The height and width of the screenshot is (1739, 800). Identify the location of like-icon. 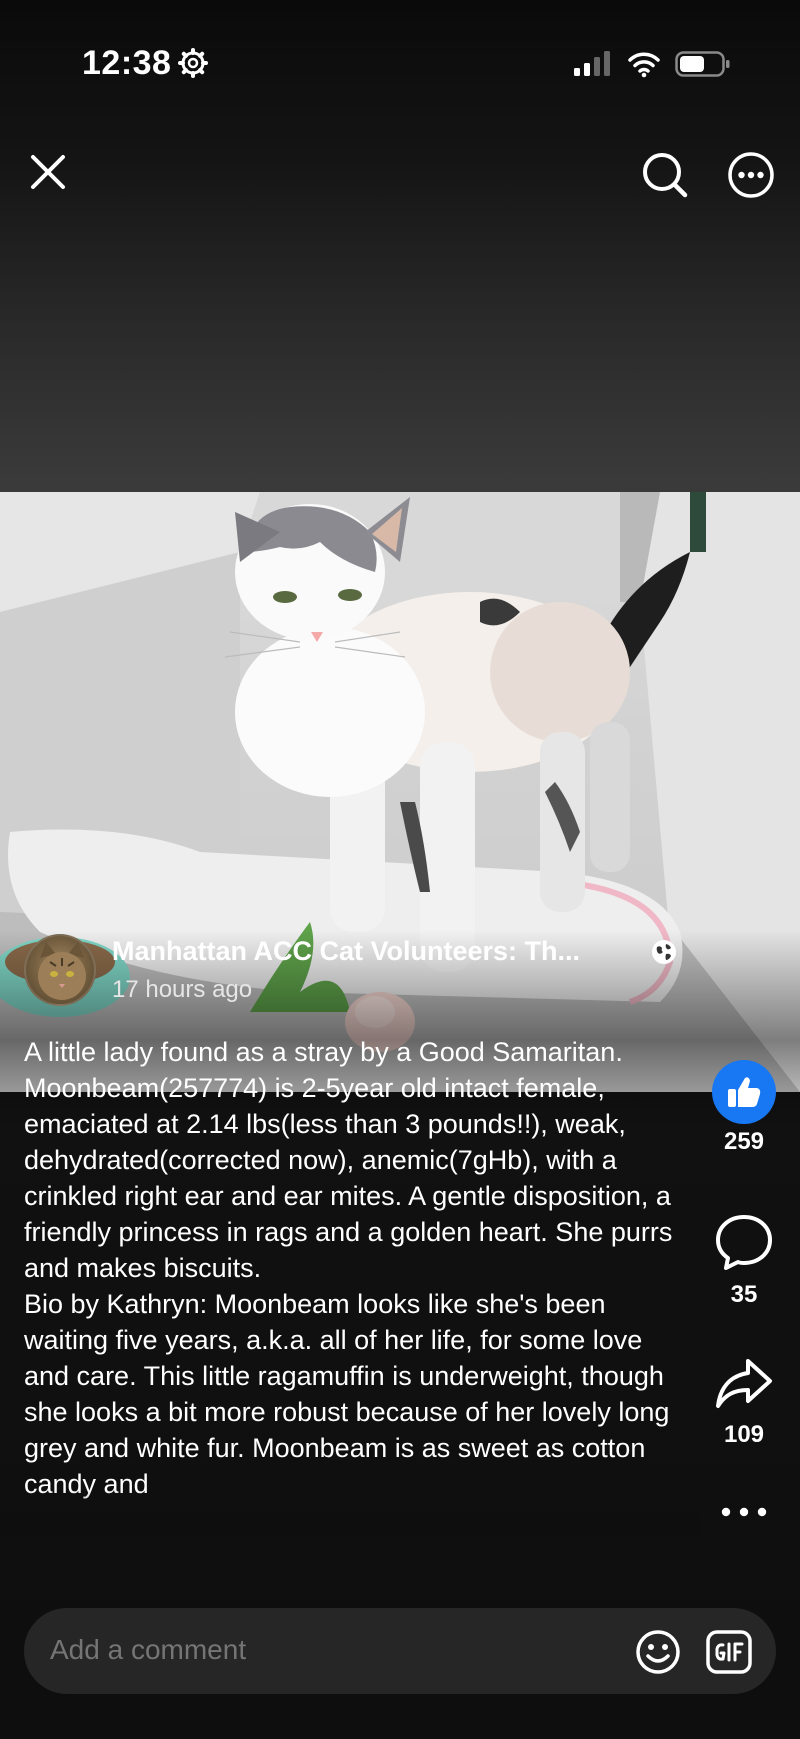
(744, 1092).